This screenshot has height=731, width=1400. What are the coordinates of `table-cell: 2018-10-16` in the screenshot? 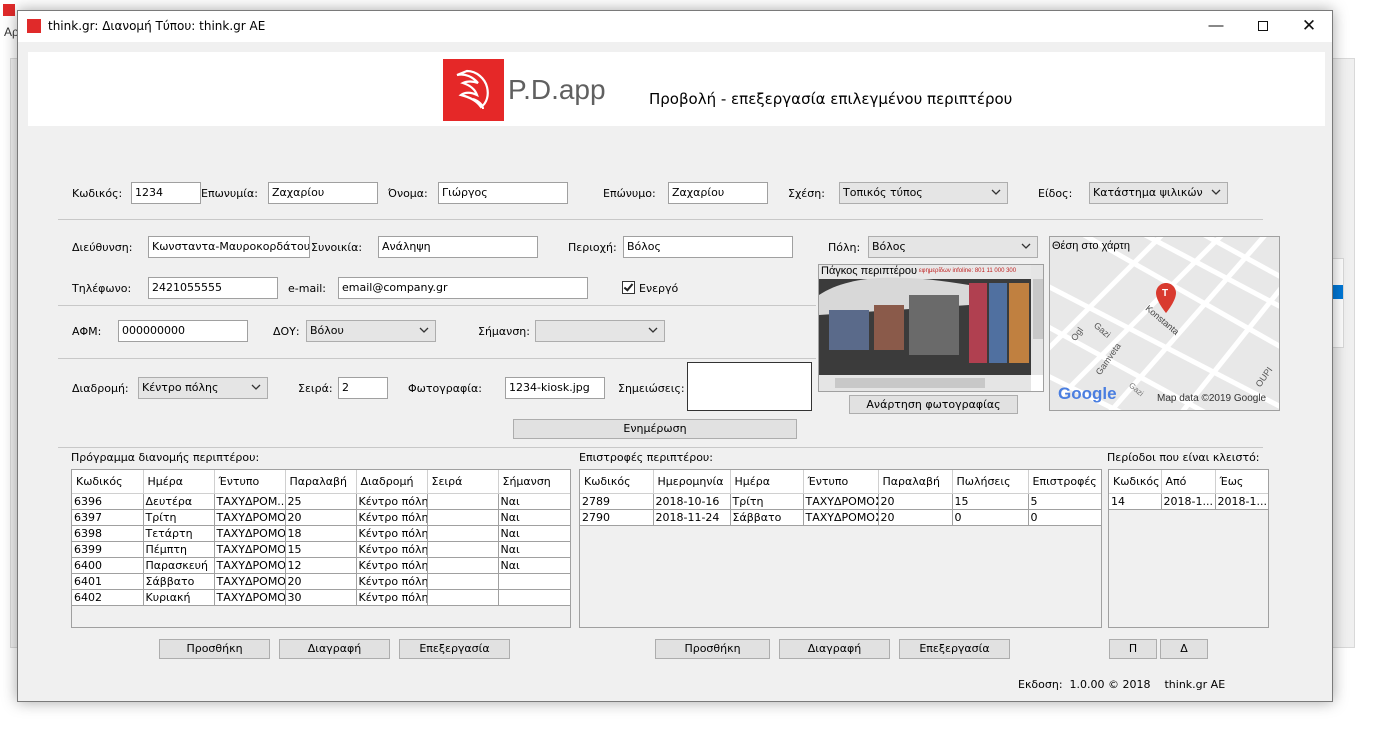 It's located at (692, 501).